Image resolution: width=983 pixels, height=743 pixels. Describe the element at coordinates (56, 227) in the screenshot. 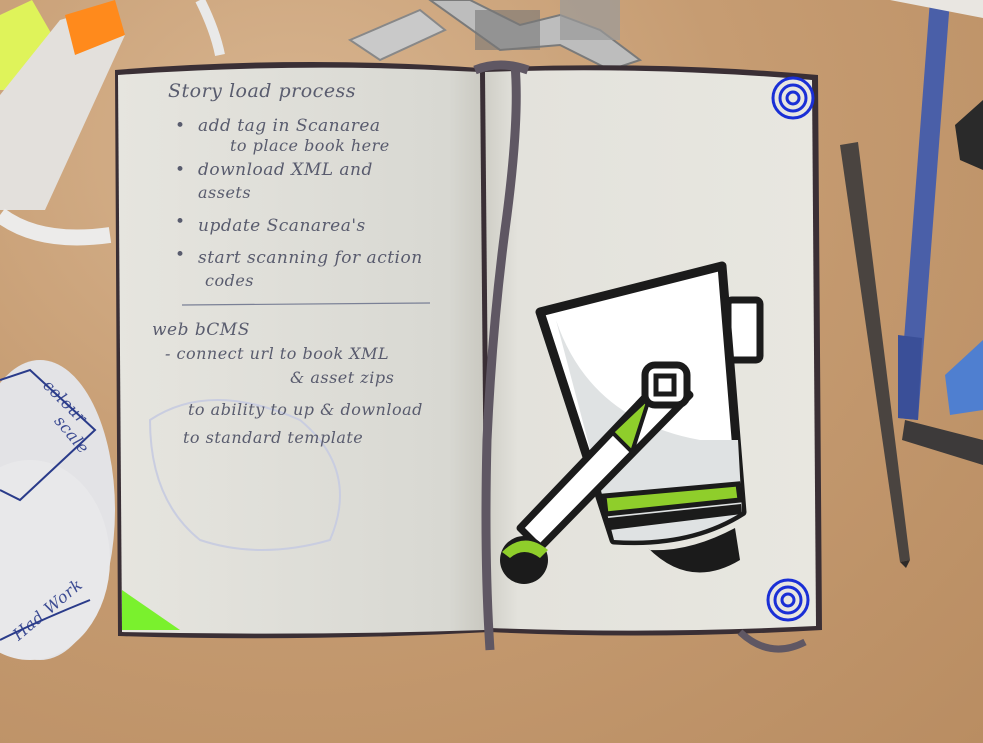

I see `cable` at that location.